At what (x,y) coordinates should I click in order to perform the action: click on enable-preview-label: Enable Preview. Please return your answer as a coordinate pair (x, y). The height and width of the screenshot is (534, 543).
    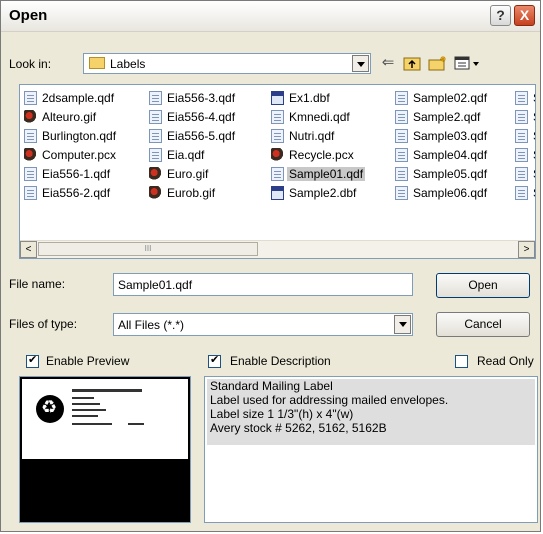
    Looking at the image, I should click on (88, 361).